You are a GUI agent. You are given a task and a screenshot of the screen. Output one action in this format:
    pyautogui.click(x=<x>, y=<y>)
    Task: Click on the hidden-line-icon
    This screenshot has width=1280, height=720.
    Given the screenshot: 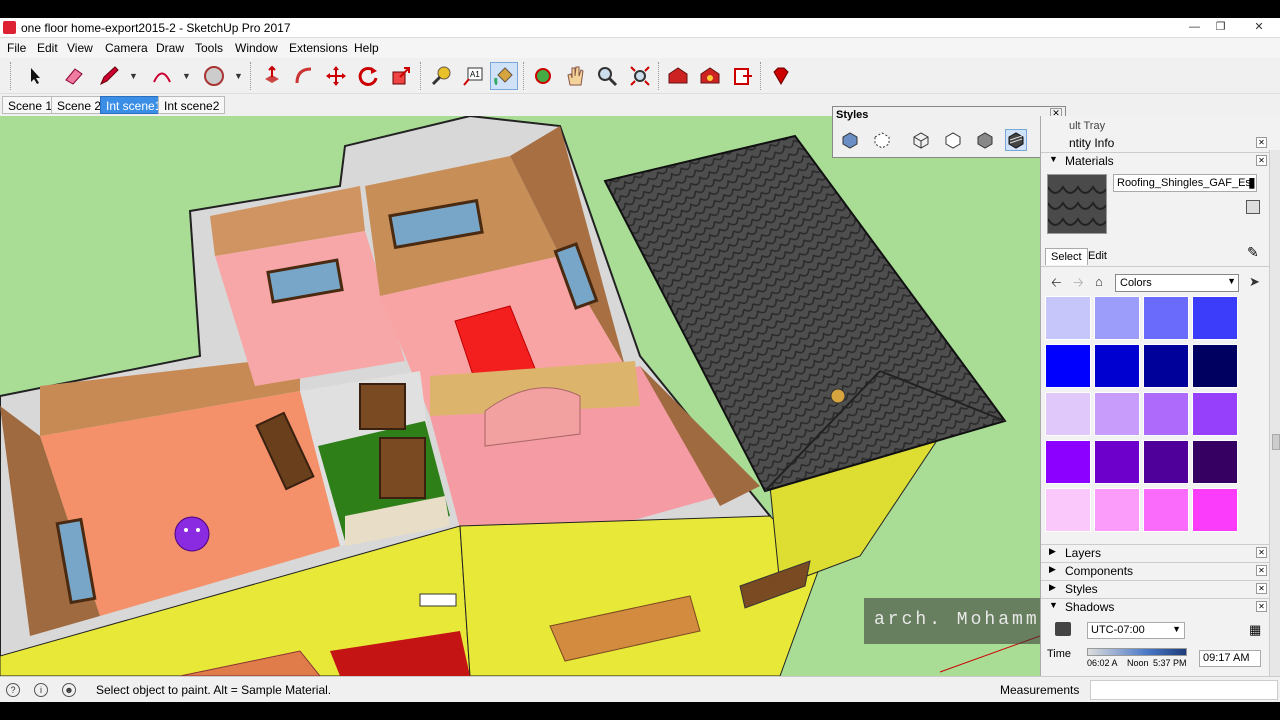 What is the action you would take?
    pyautogui.click(x=953, y=140)
    